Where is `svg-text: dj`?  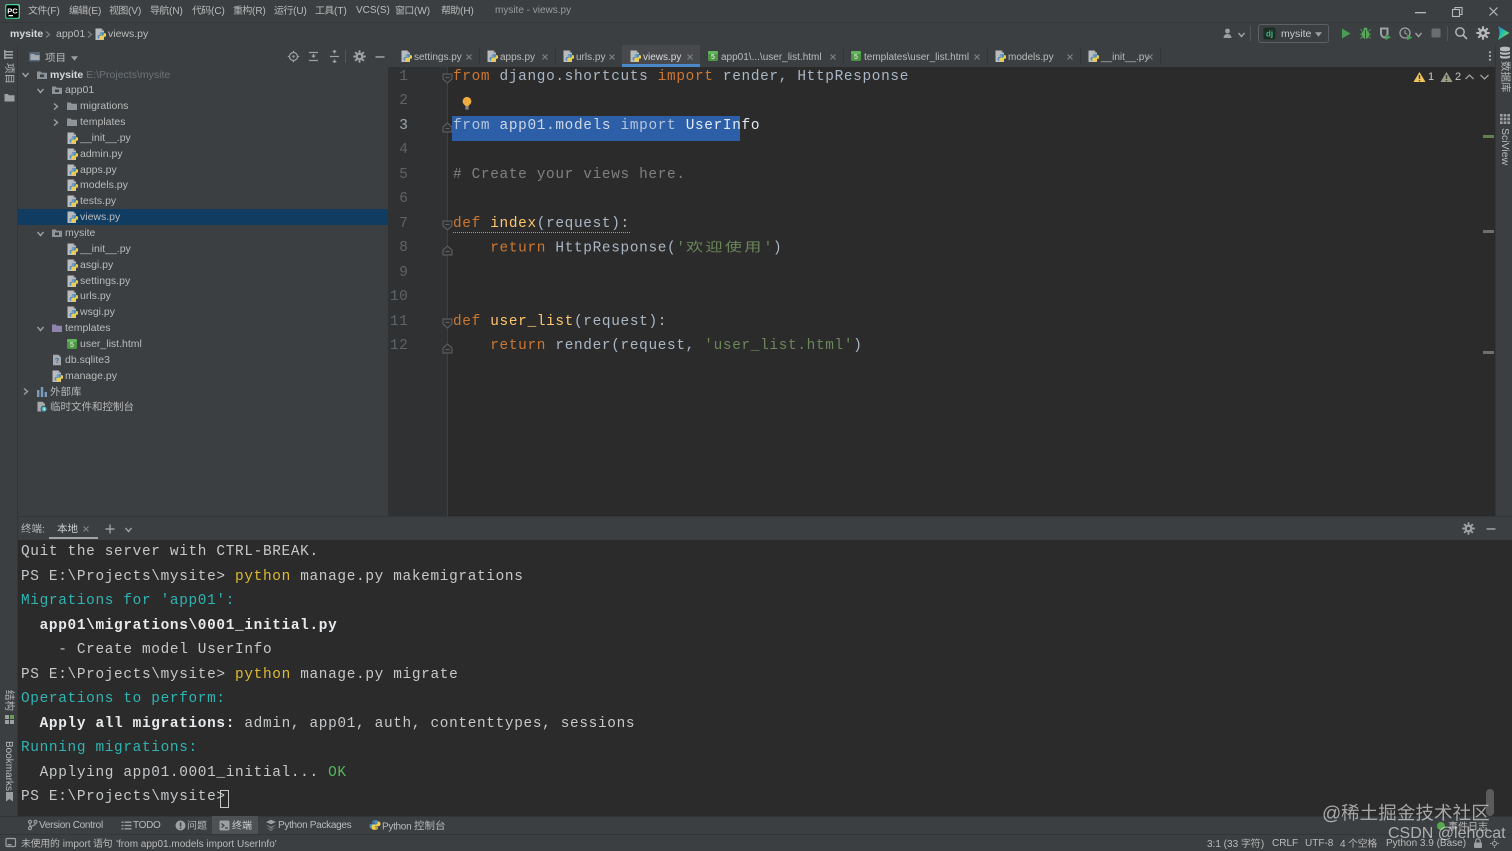
svg-text: dj is located at coordinates (1269, 34).